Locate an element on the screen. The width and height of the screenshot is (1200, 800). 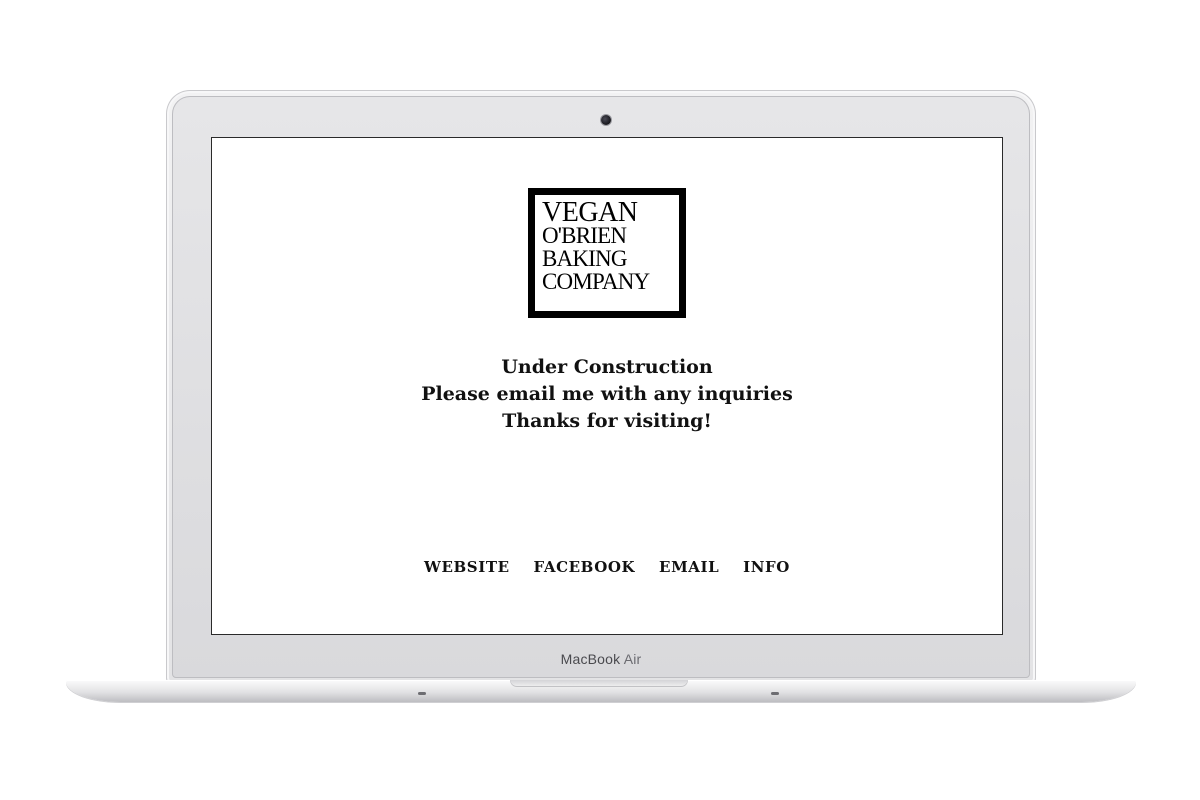
company-logo: VEGAN O'BRIEN BAKING COMPANY is located at coordinates (607, 253).